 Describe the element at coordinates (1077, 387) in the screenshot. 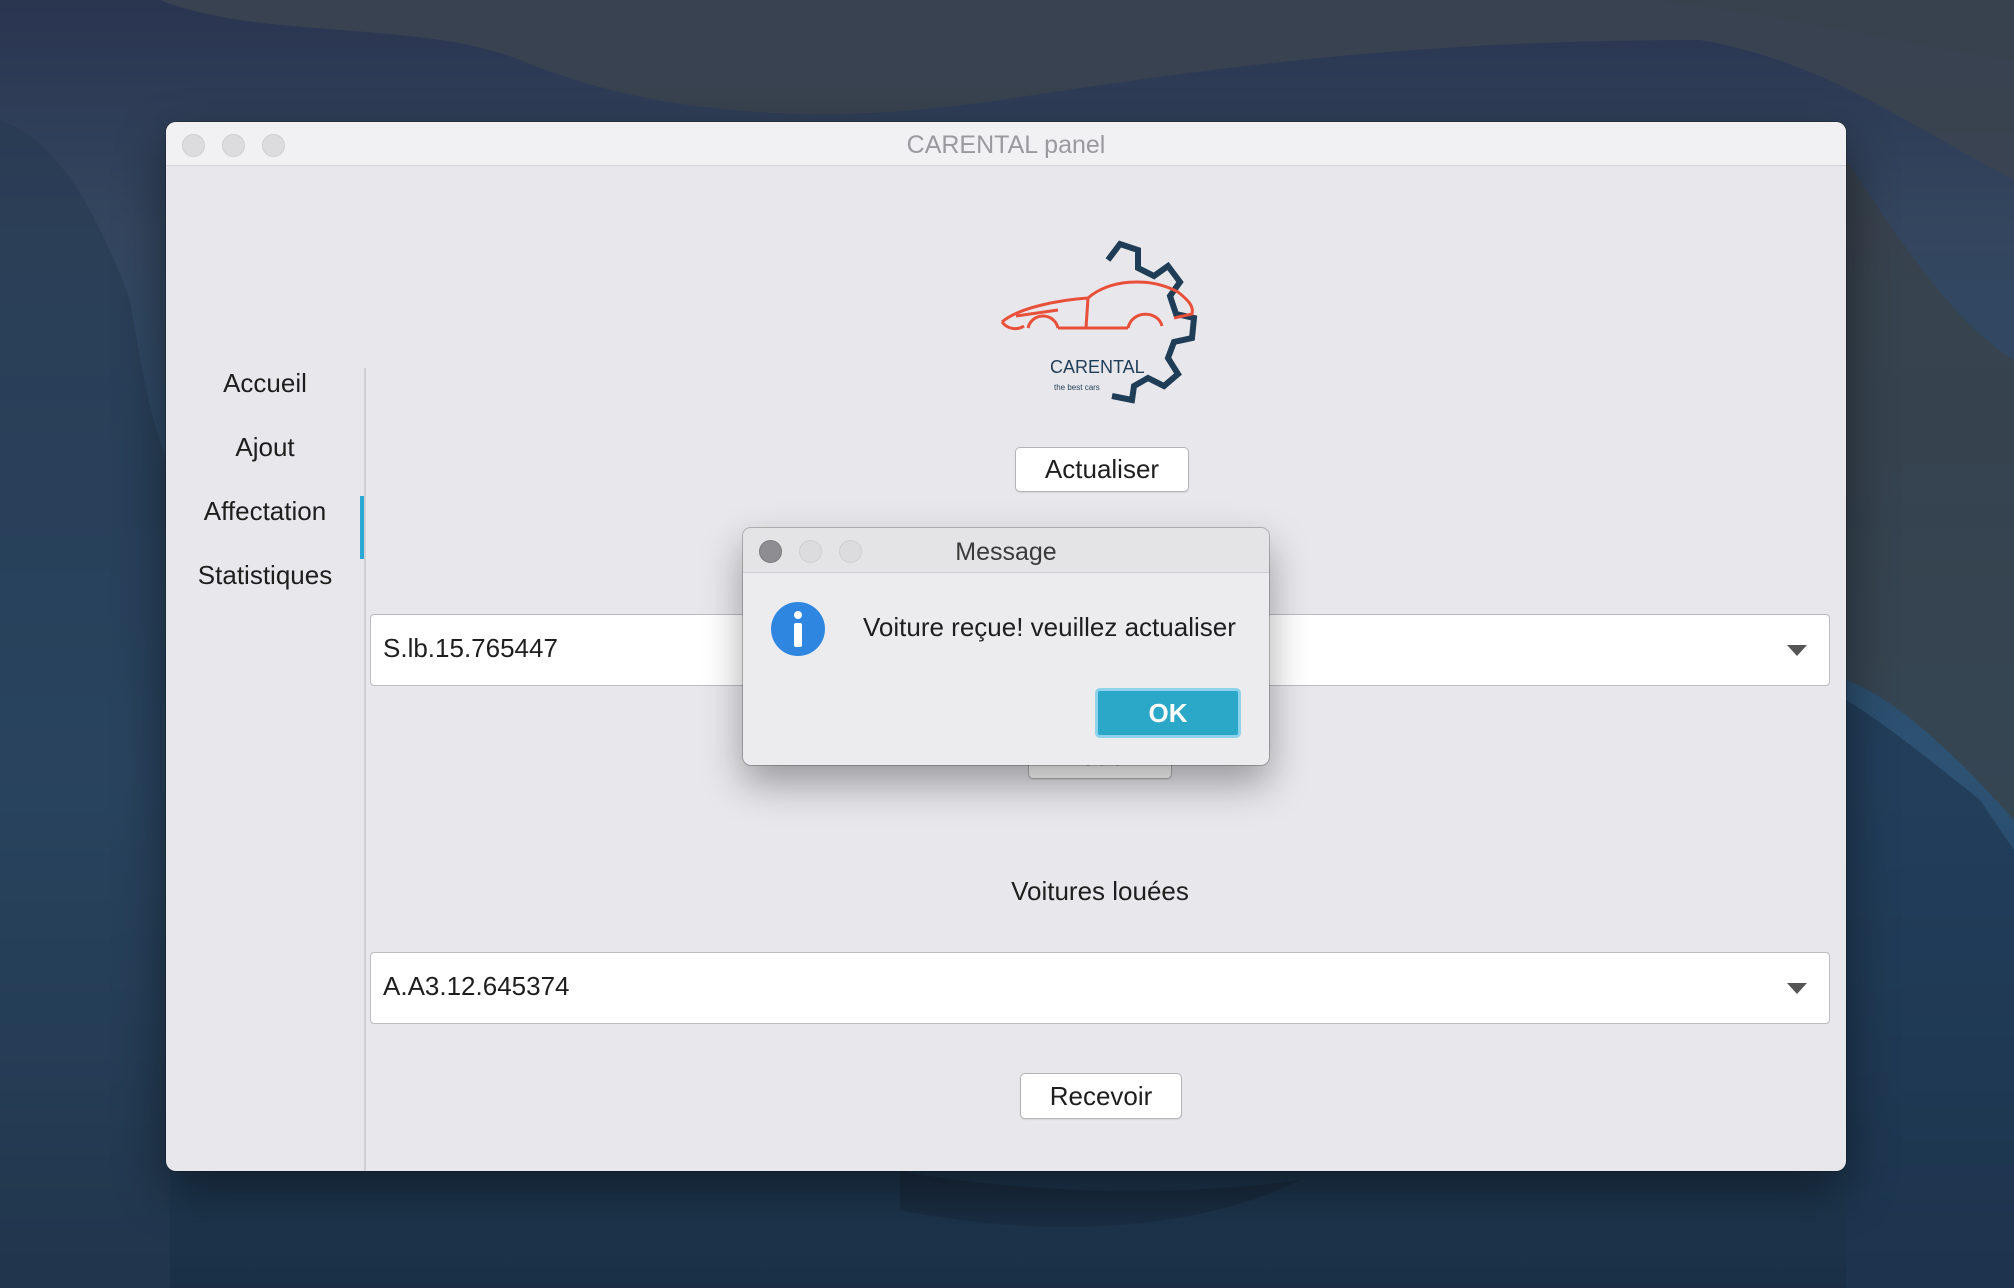

I see `logo-tagline-text: the best cars` at that location.